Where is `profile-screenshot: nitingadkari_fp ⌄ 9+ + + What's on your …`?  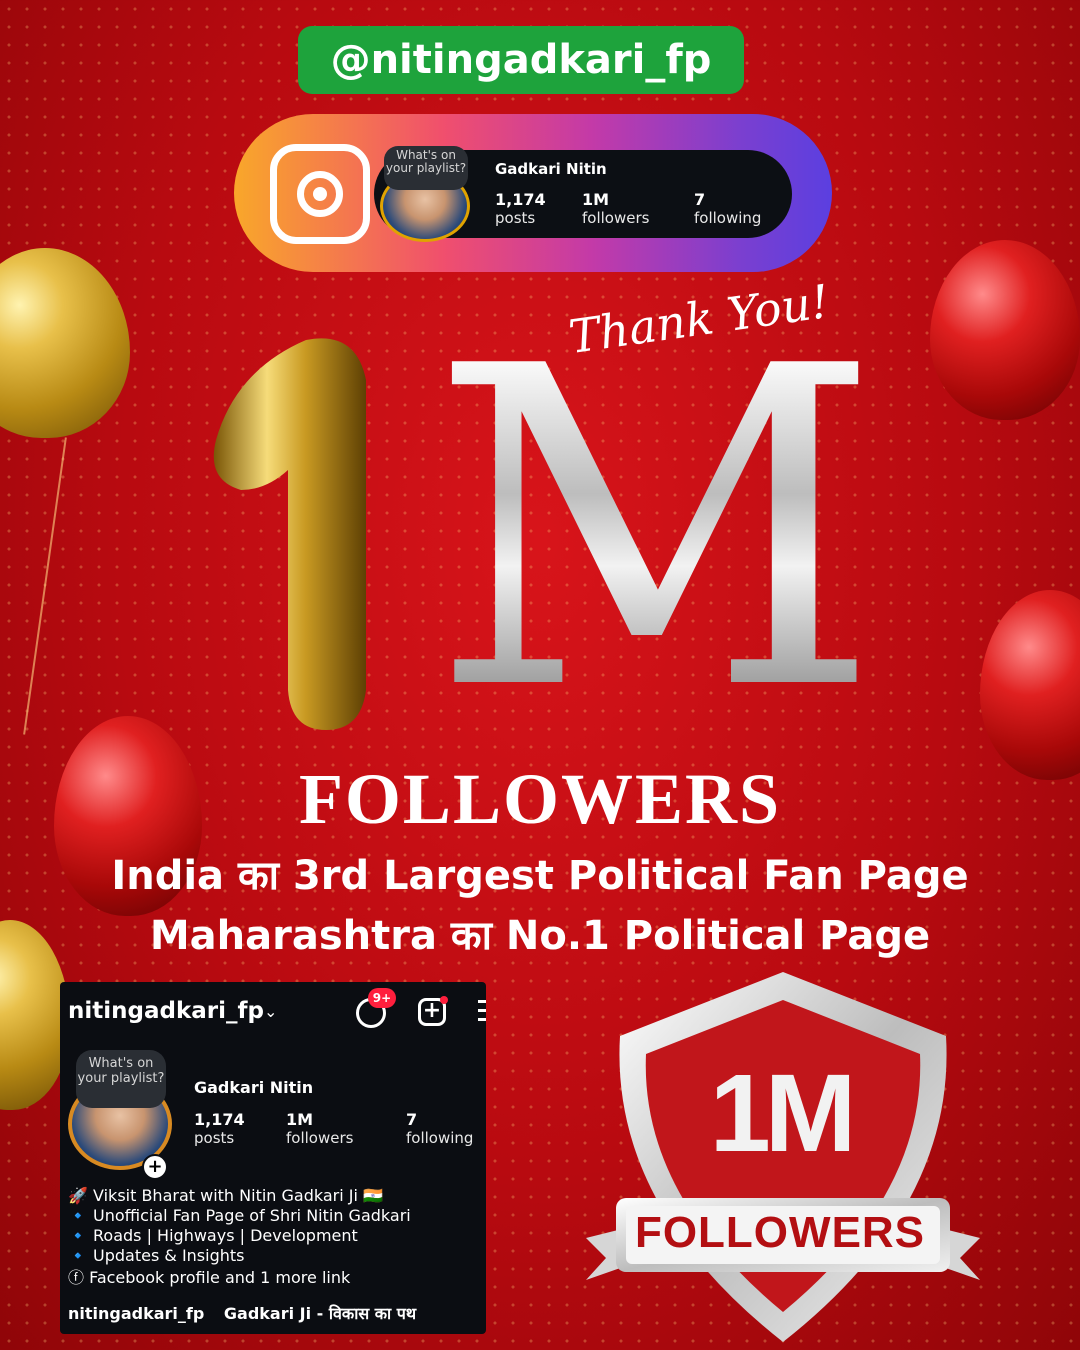 profile-screenshot: nitingadkari_fp ⌄ 9+ + + What's on your … is located at coordinates (273, 1158).